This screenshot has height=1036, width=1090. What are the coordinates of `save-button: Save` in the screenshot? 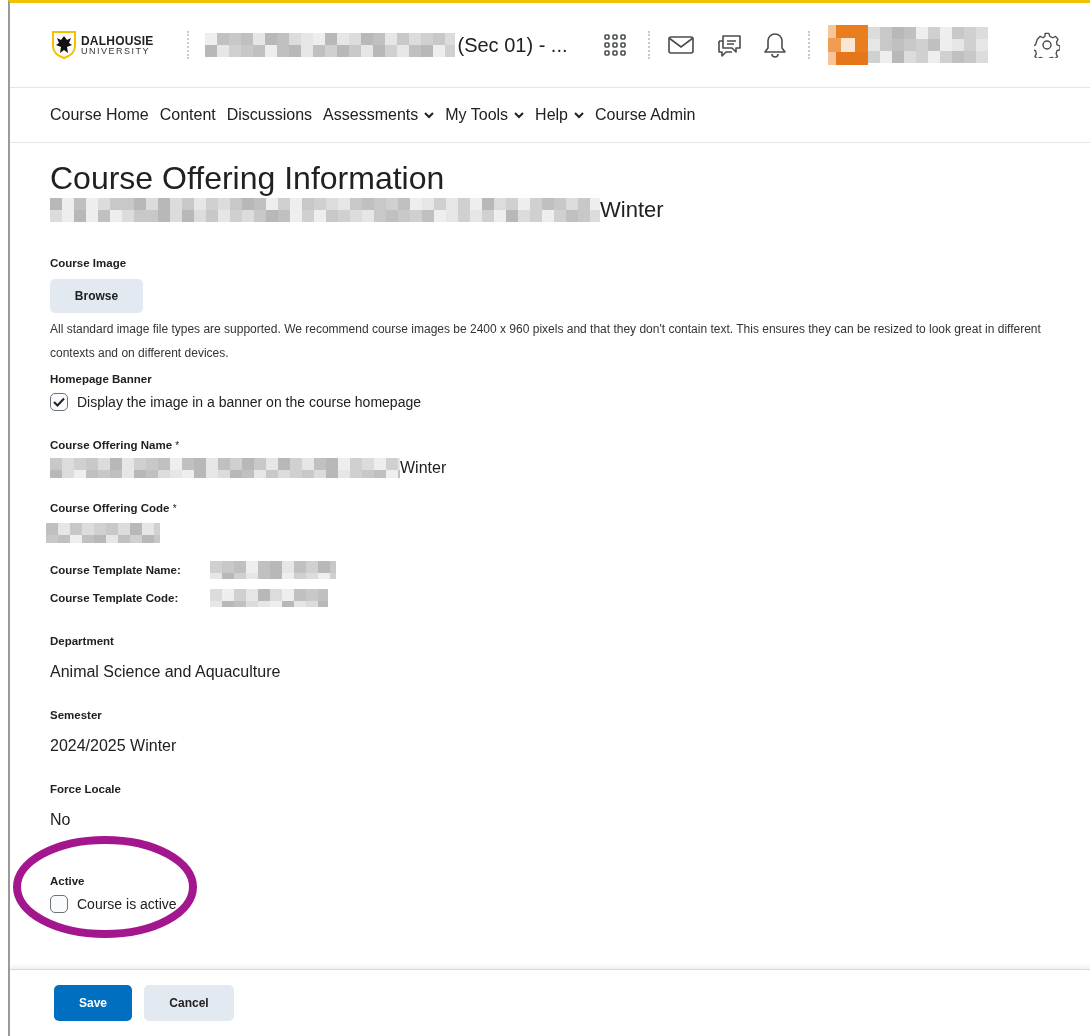 It's located at (93, 1003).